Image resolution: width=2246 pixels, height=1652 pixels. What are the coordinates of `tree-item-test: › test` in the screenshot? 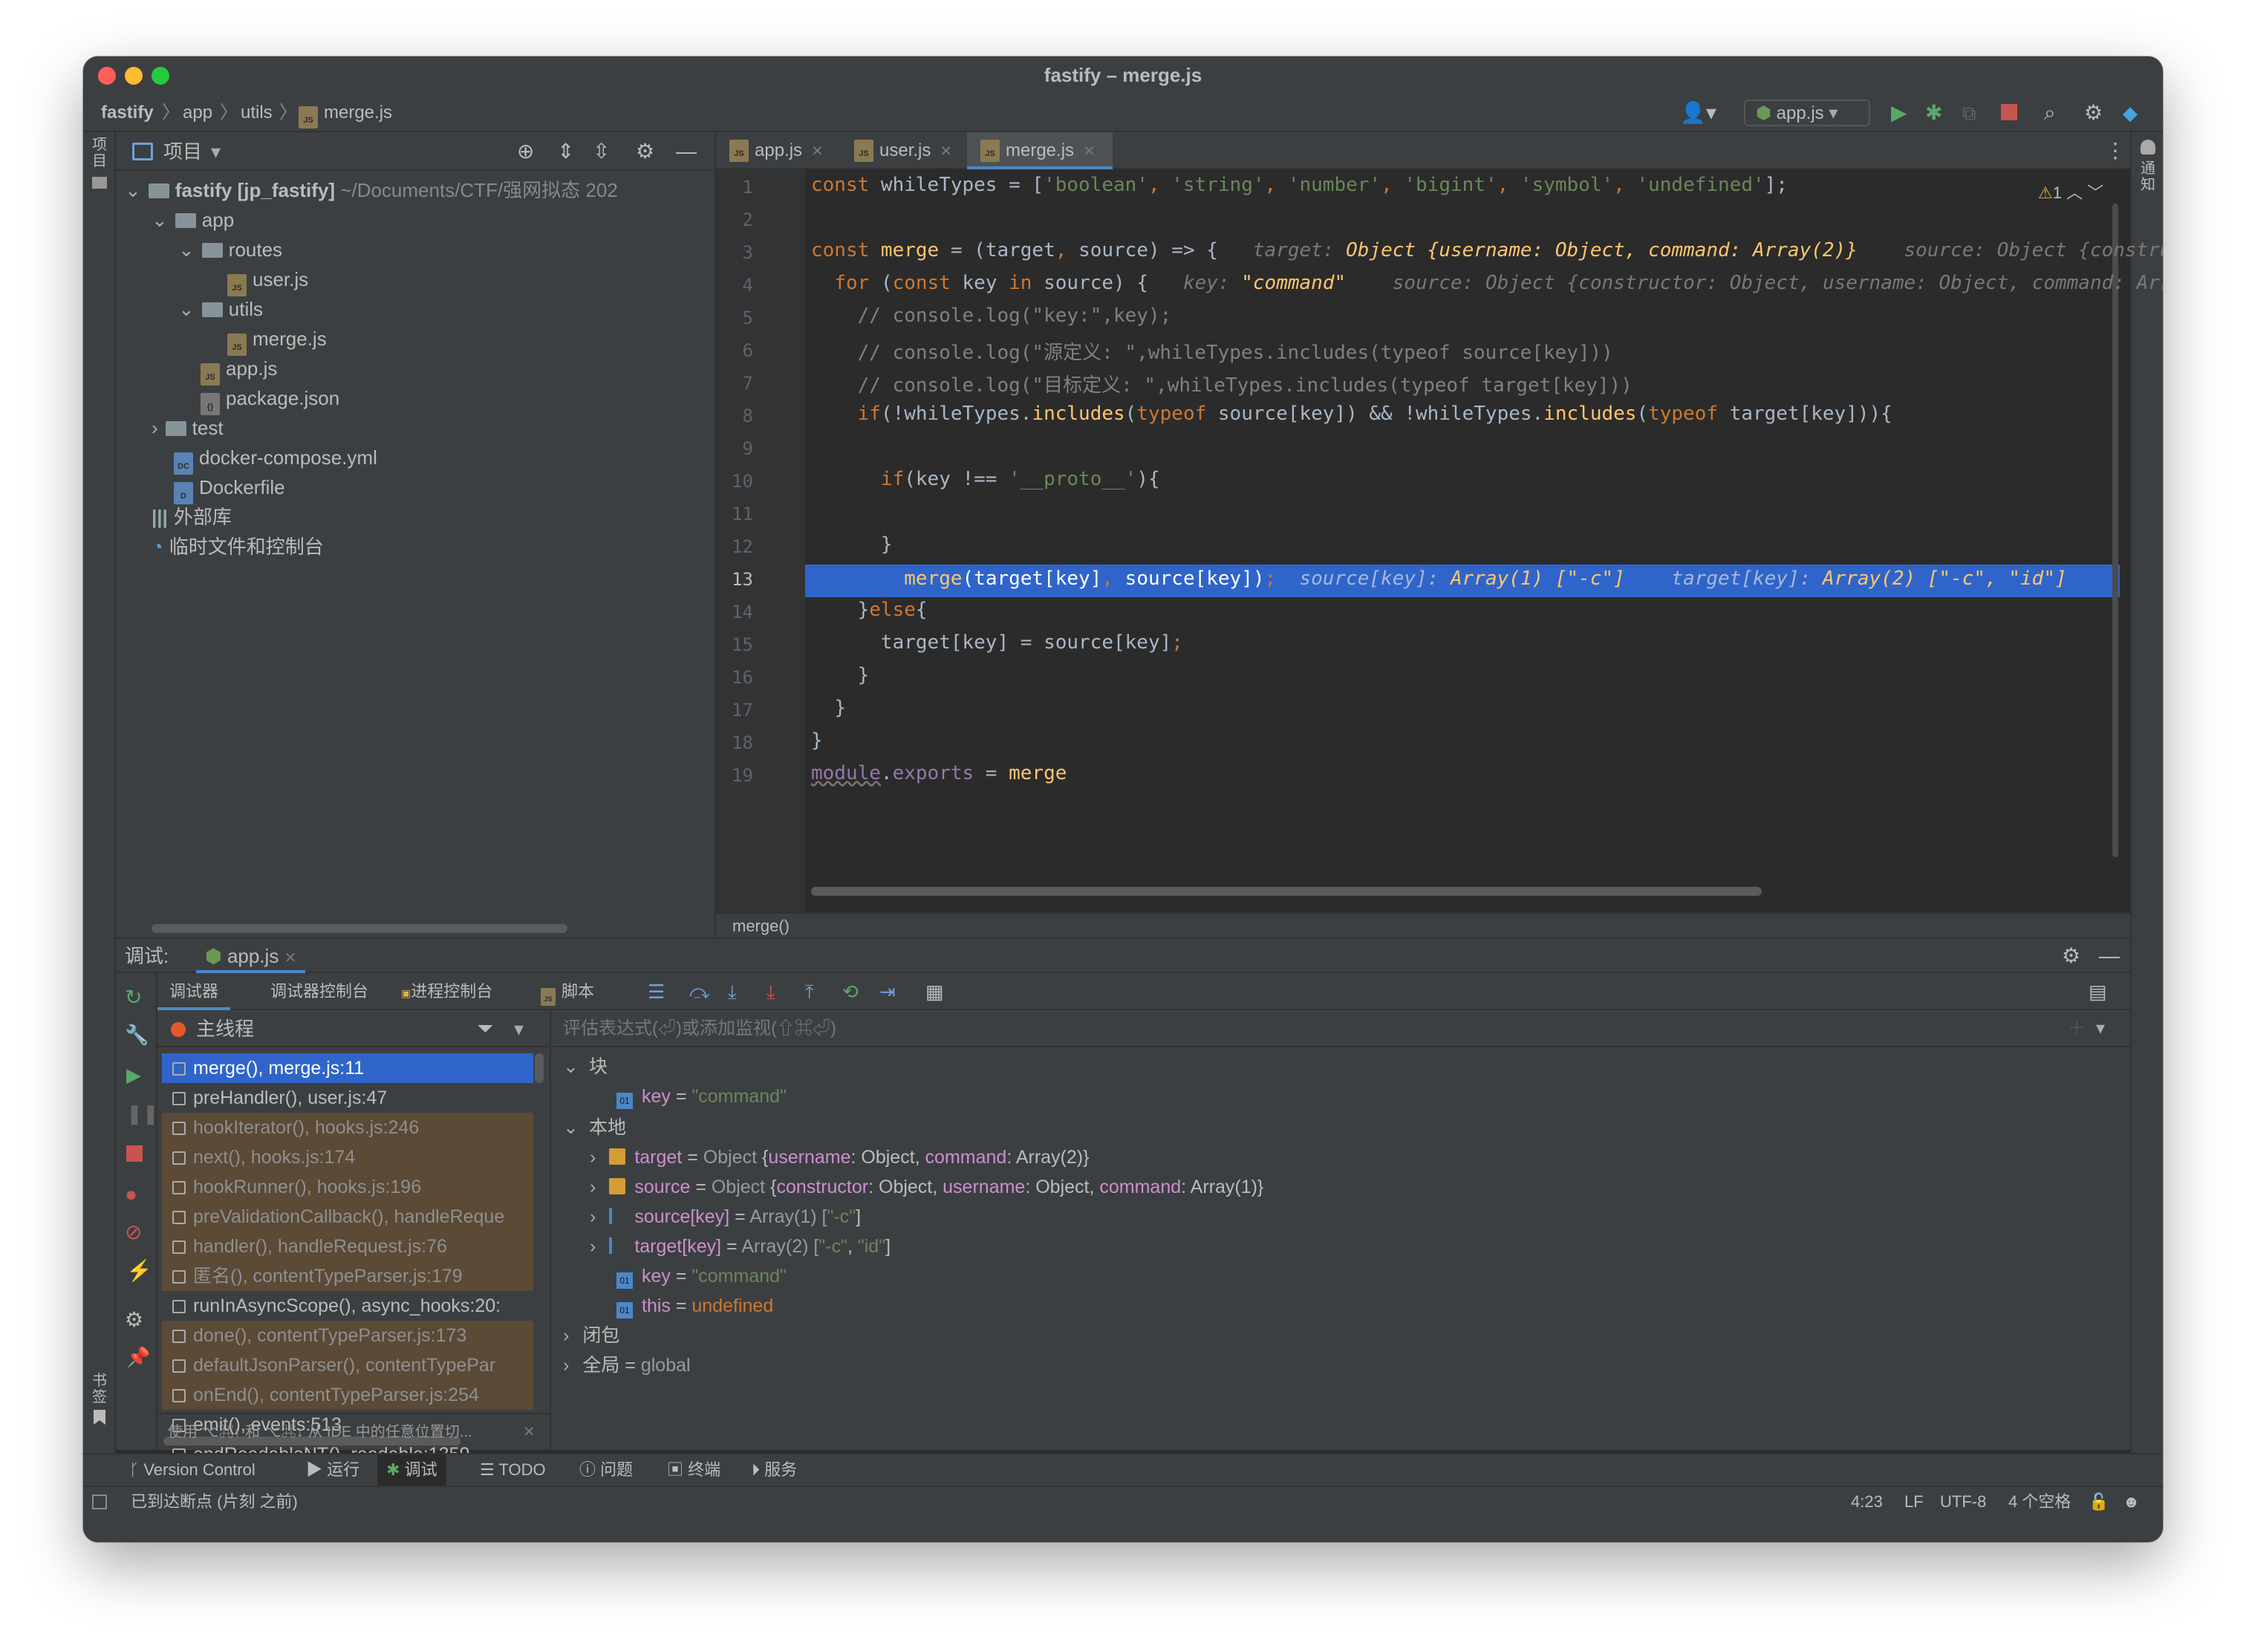 It's located at (188, 428).